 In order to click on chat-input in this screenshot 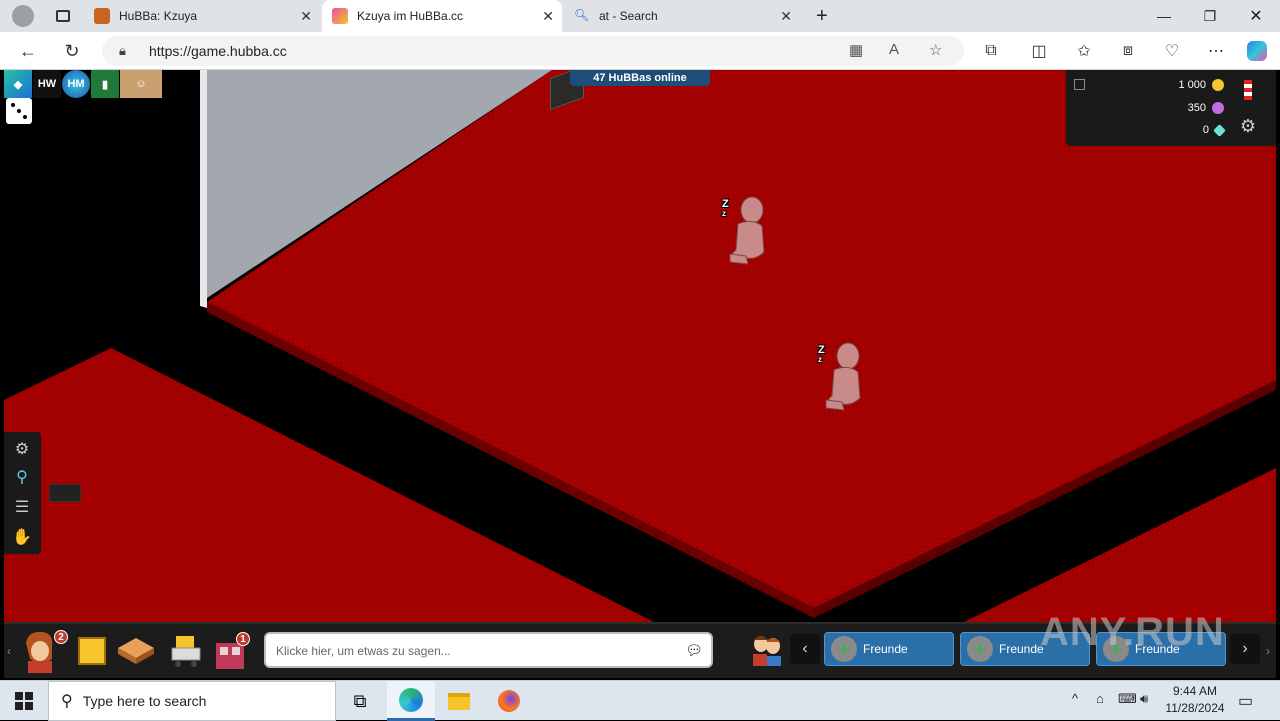, I will do `click(471, 651)`.